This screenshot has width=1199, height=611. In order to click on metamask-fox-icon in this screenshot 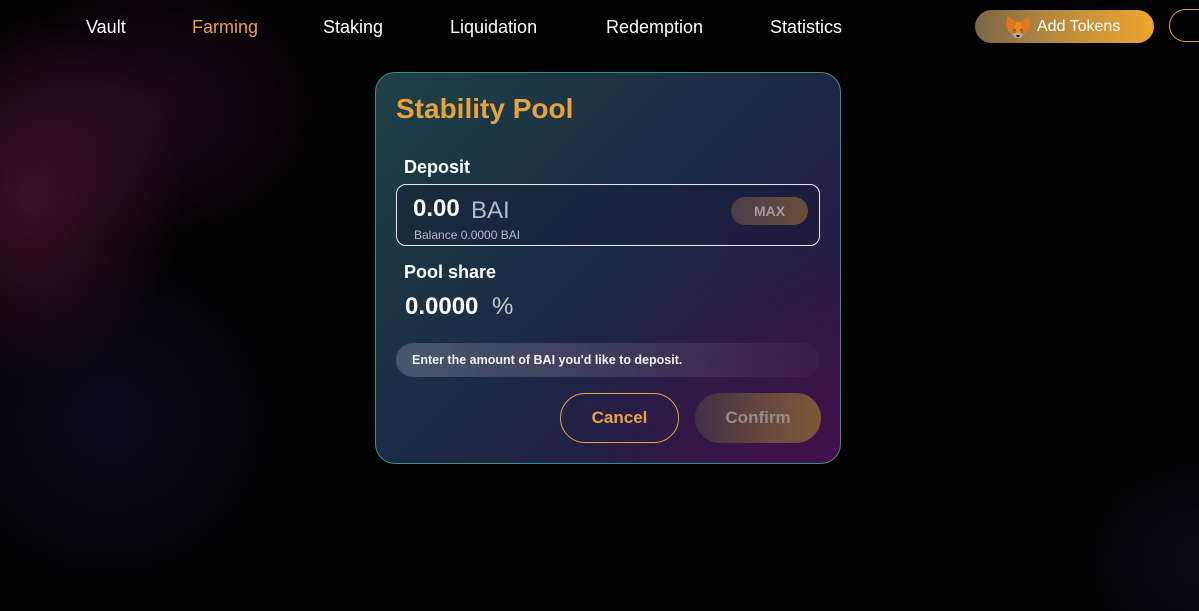, I will do `click(1018, 26)`.